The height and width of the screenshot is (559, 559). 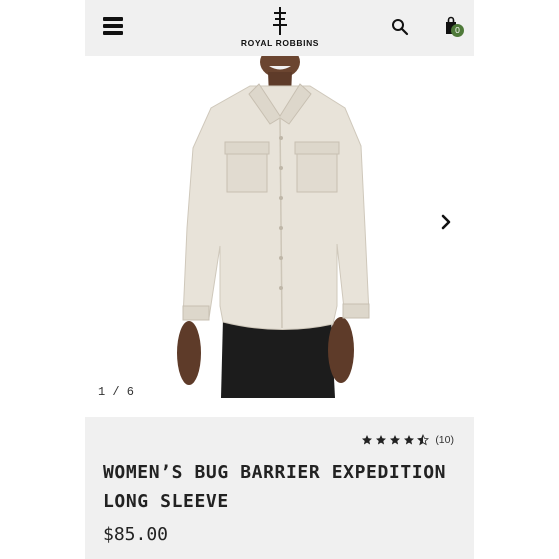 What do you see at coordinates (400, 27) in the screenshot?
I see `search-icon` at bounding box center [400, 27].